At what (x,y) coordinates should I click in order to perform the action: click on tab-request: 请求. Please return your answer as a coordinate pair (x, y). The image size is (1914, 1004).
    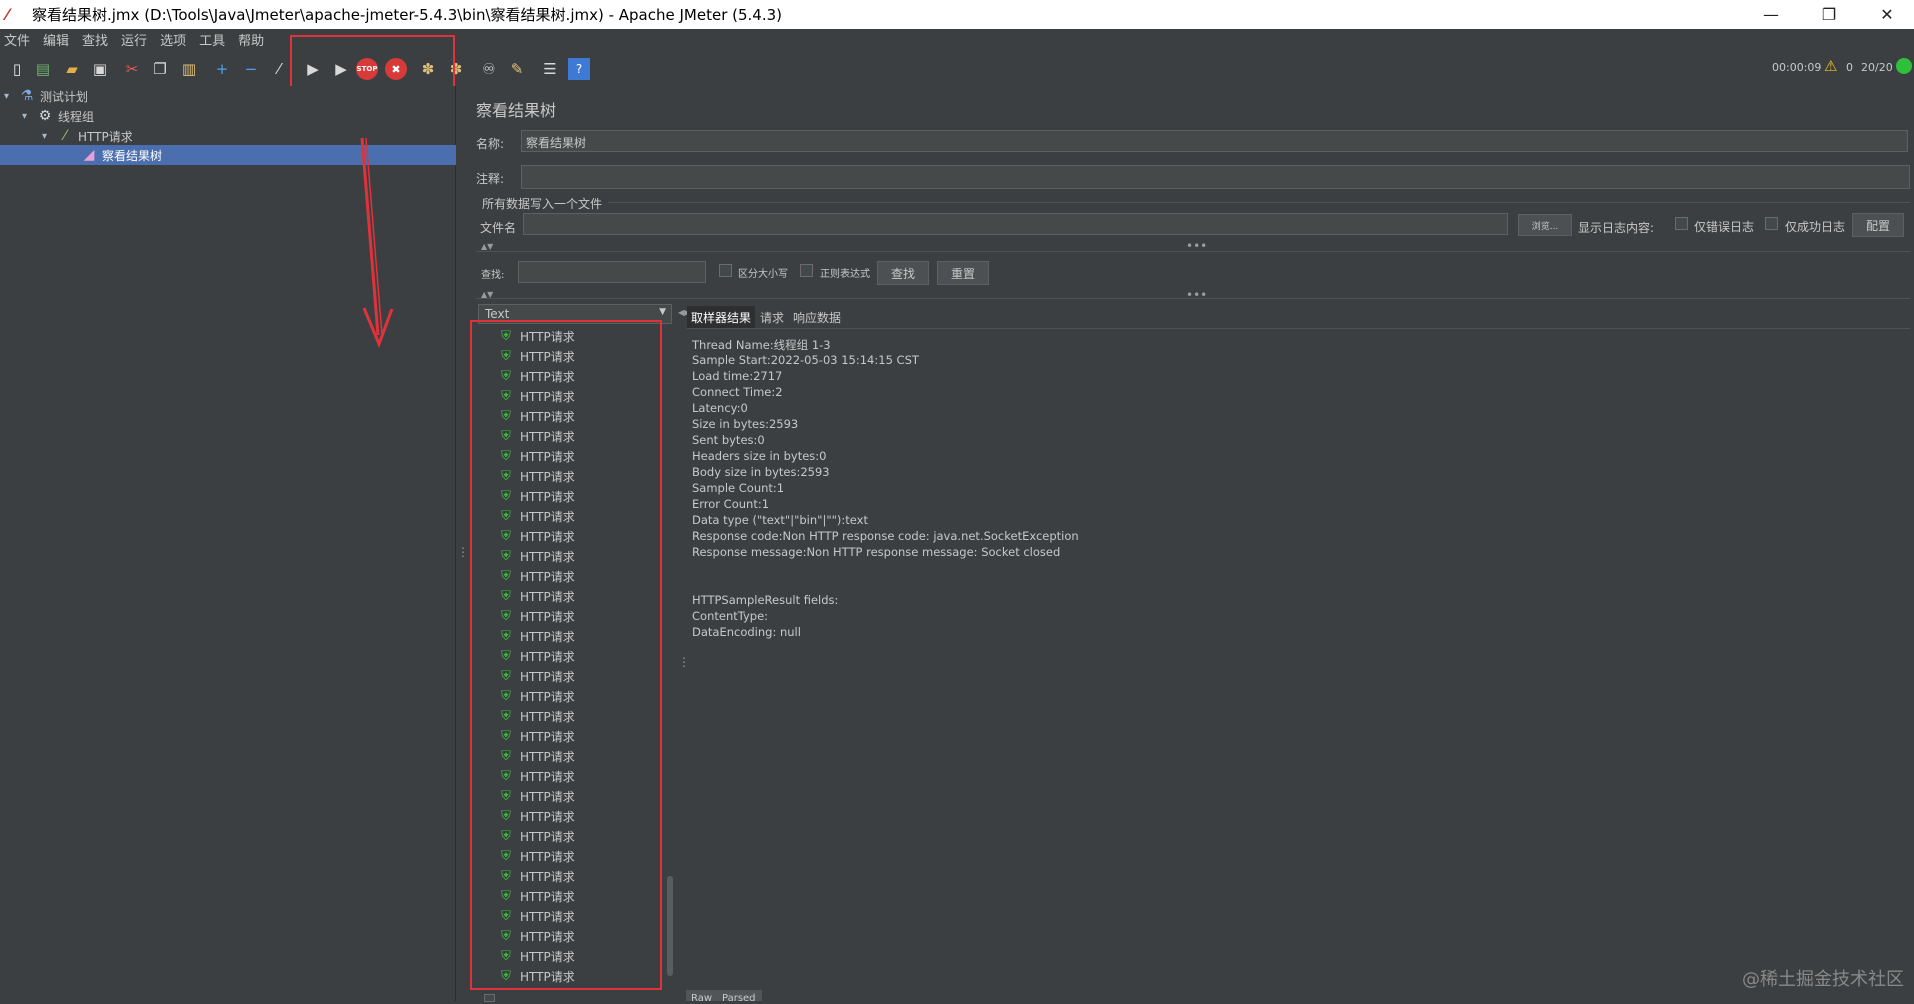
    Looking at the image, I should click on (772, 317).